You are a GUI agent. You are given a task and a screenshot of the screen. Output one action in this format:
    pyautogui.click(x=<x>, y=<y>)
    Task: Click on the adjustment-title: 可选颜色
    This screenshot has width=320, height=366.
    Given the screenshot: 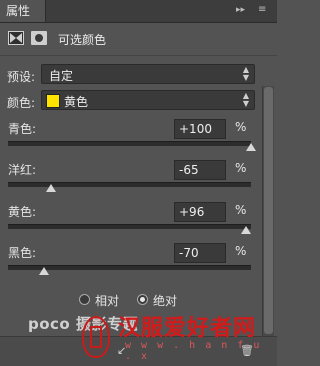 What is the action you would take?
    pyautogui.click(x=82, y=40)
    